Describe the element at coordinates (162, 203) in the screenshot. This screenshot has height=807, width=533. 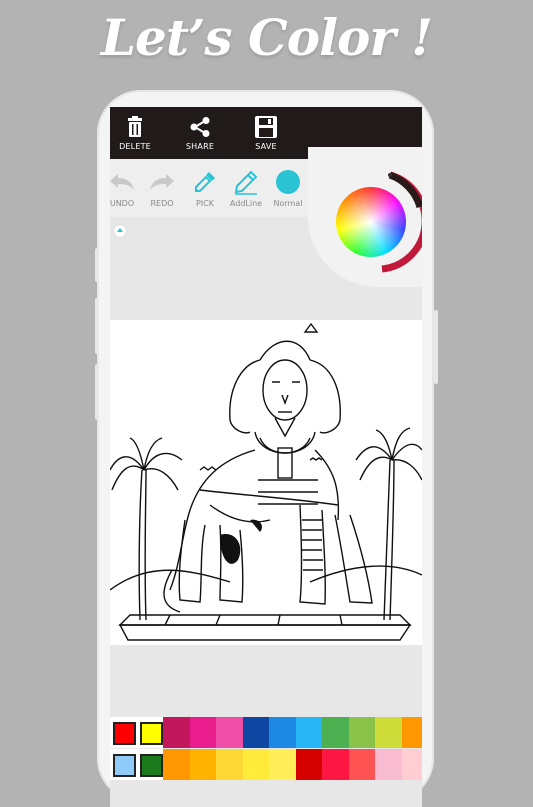
I see `redo-label: REDO` at that location.